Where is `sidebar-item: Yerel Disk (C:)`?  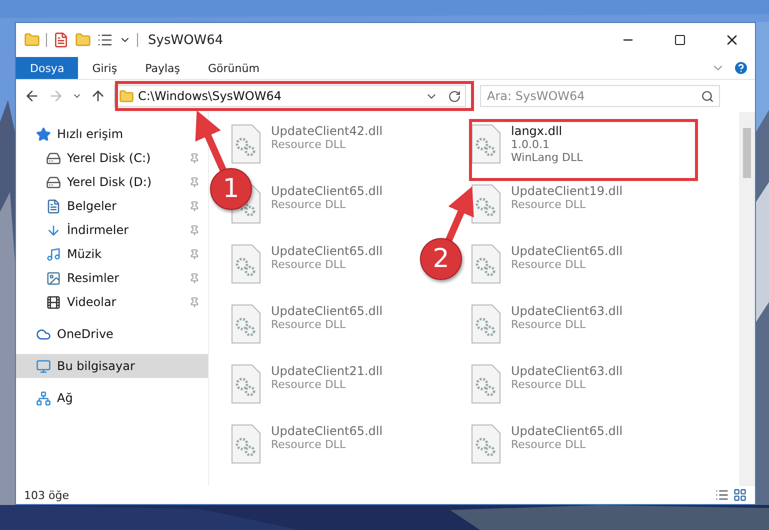 sidebar-item: Yerel Disk (C:) is located at coordinates (112, 158).